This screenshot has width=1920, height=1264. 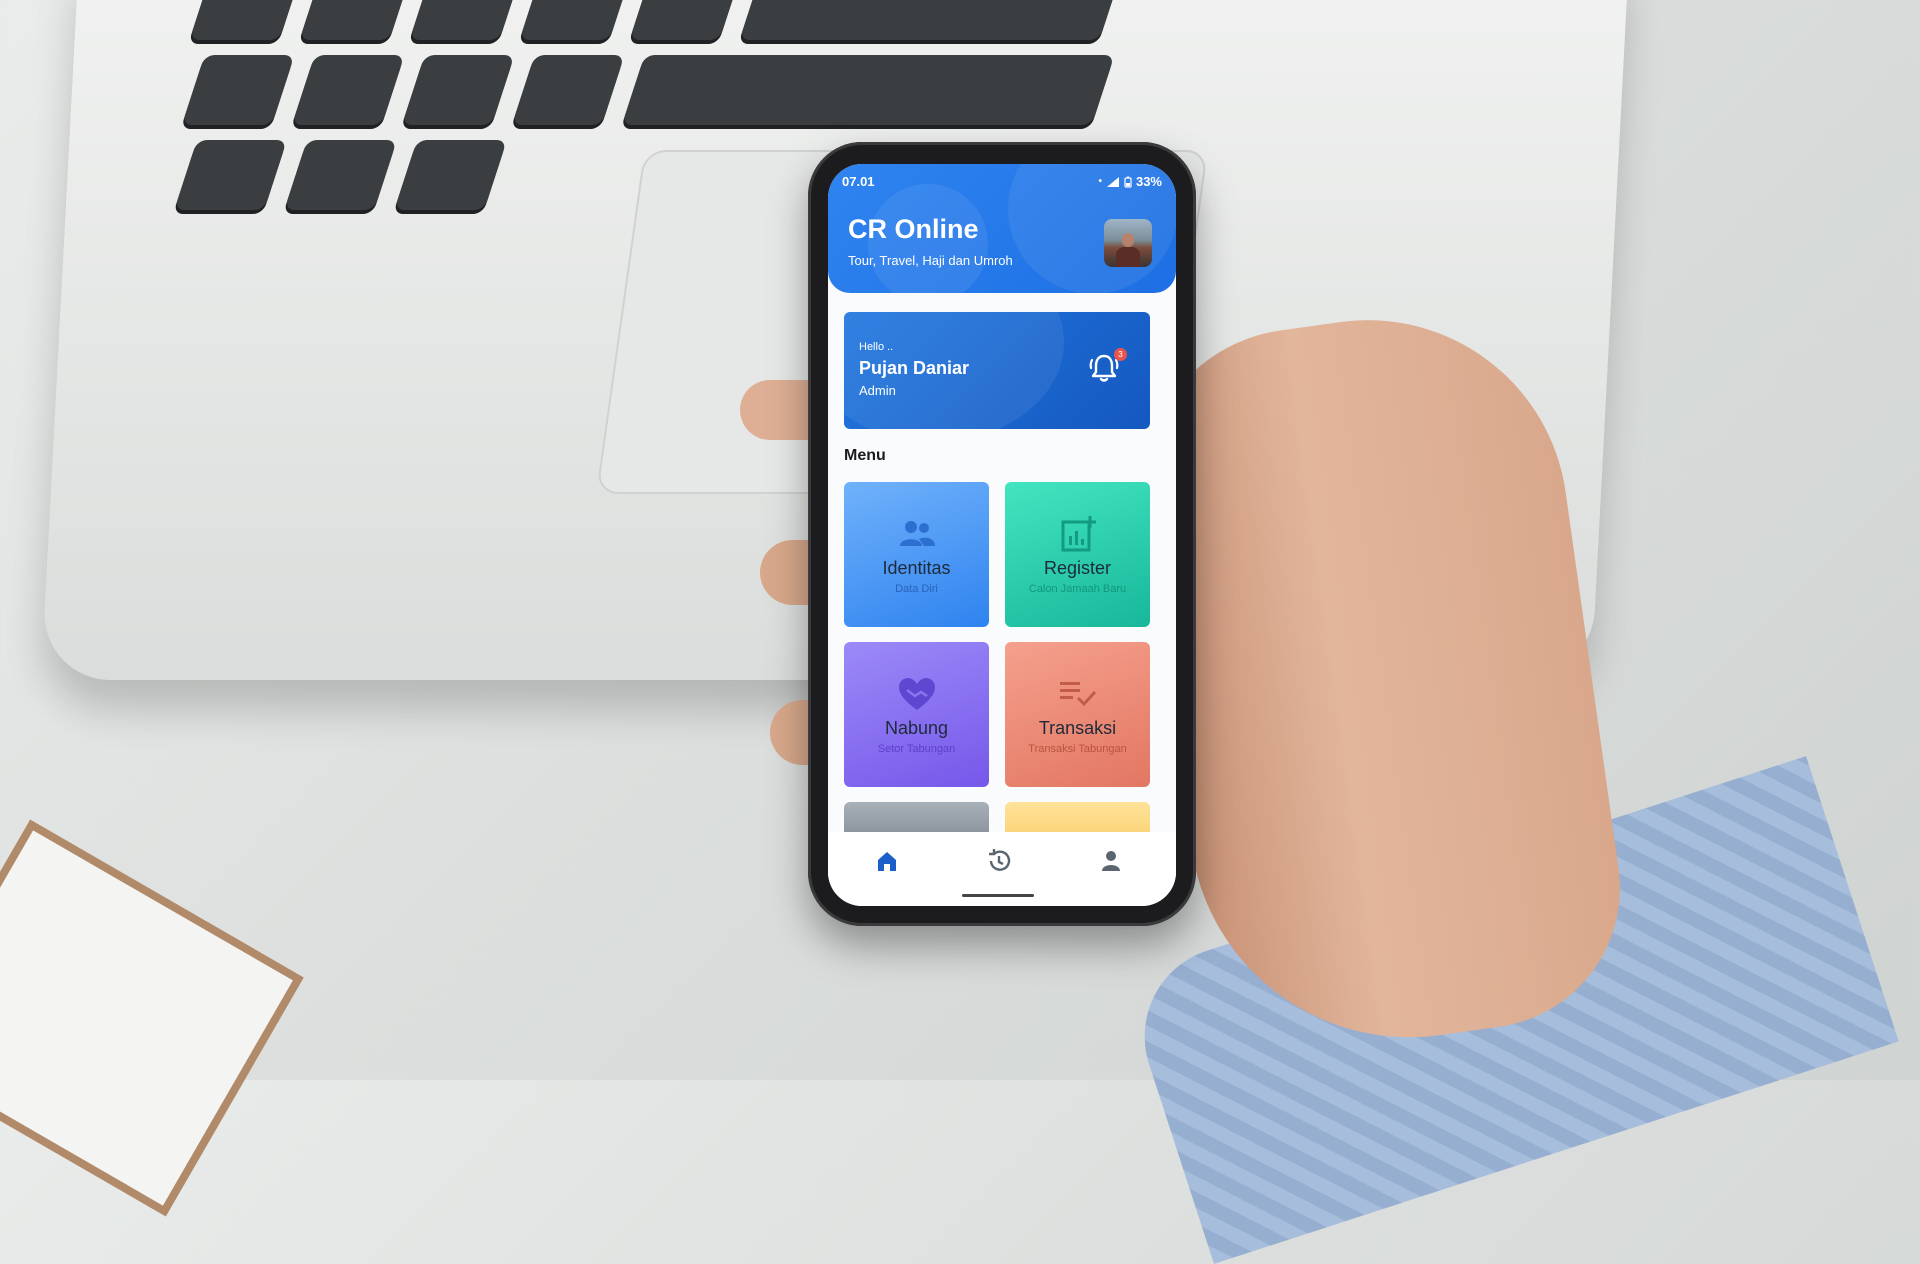 I want to click on status-bar: 07.01 • 33%, so click(x=1002, y=182).